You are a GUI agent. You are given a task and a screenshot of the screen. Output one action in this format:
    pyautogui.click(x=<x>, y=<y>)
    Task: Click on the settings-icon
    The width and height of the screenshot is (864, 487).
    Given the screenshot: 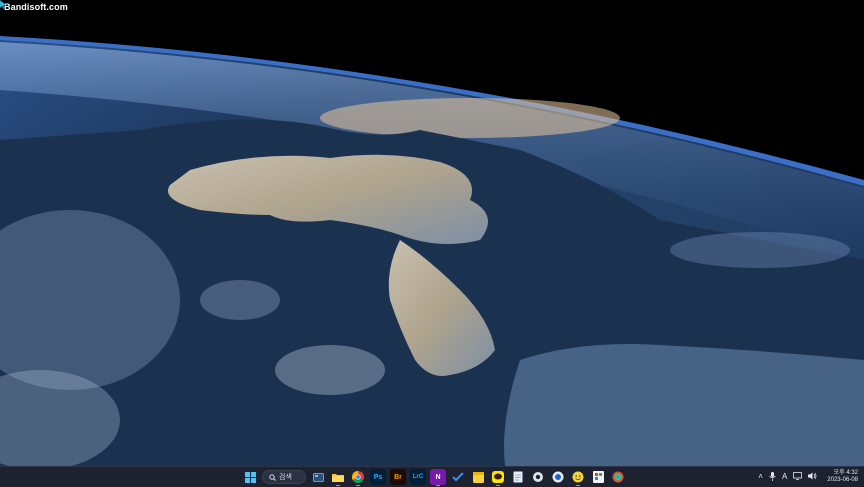 What is the action you would take?
    pyautogui.click(x=538, y=477)
    